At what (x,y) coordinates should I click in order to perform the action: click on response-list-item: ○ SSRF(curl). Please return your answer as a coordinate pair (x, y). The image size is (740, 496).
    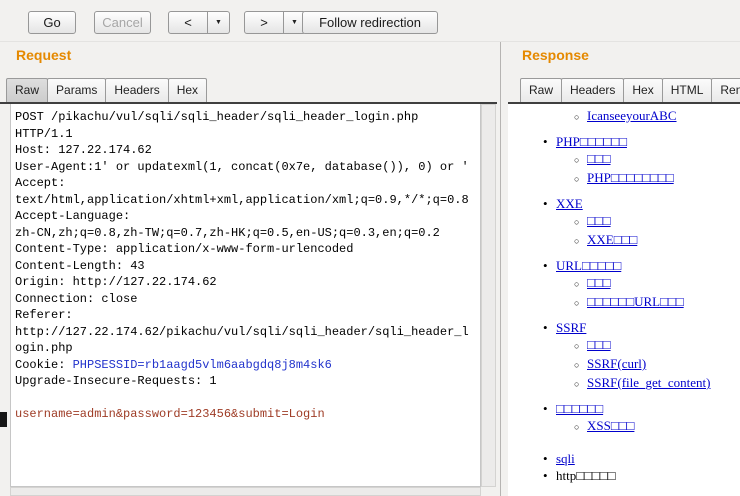
    Looking at the image, I should click on (624, 364).